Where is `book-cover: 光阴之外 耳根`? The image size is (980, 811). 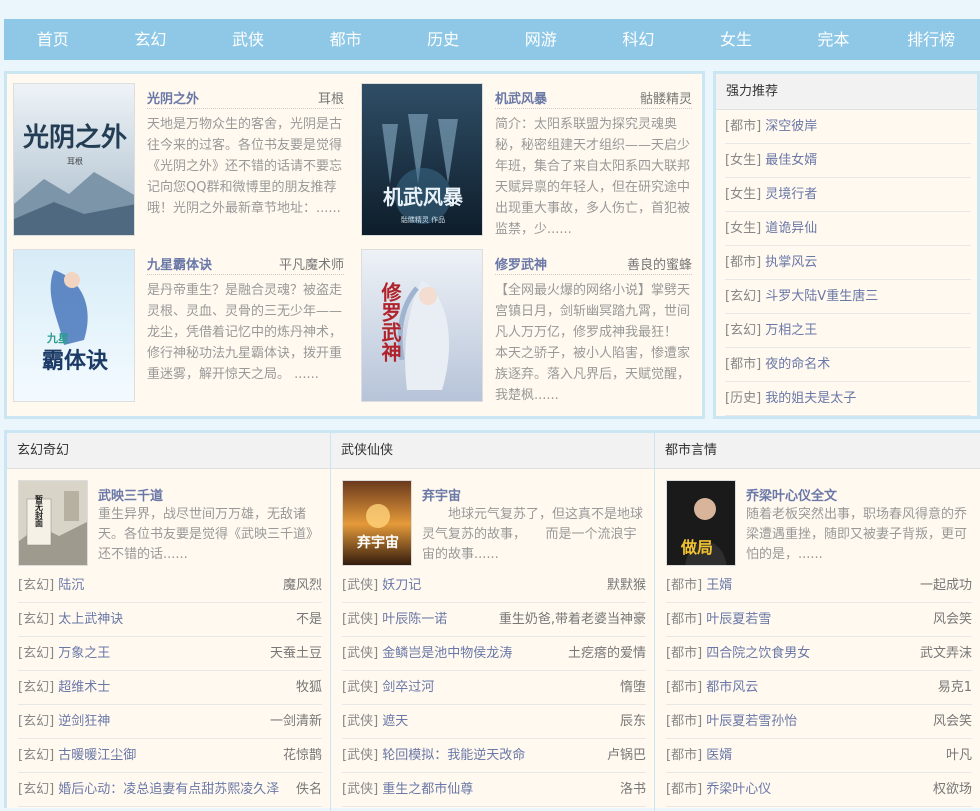 book-cover: 光阴之外 耳根 is located at coordinates (74, 159).